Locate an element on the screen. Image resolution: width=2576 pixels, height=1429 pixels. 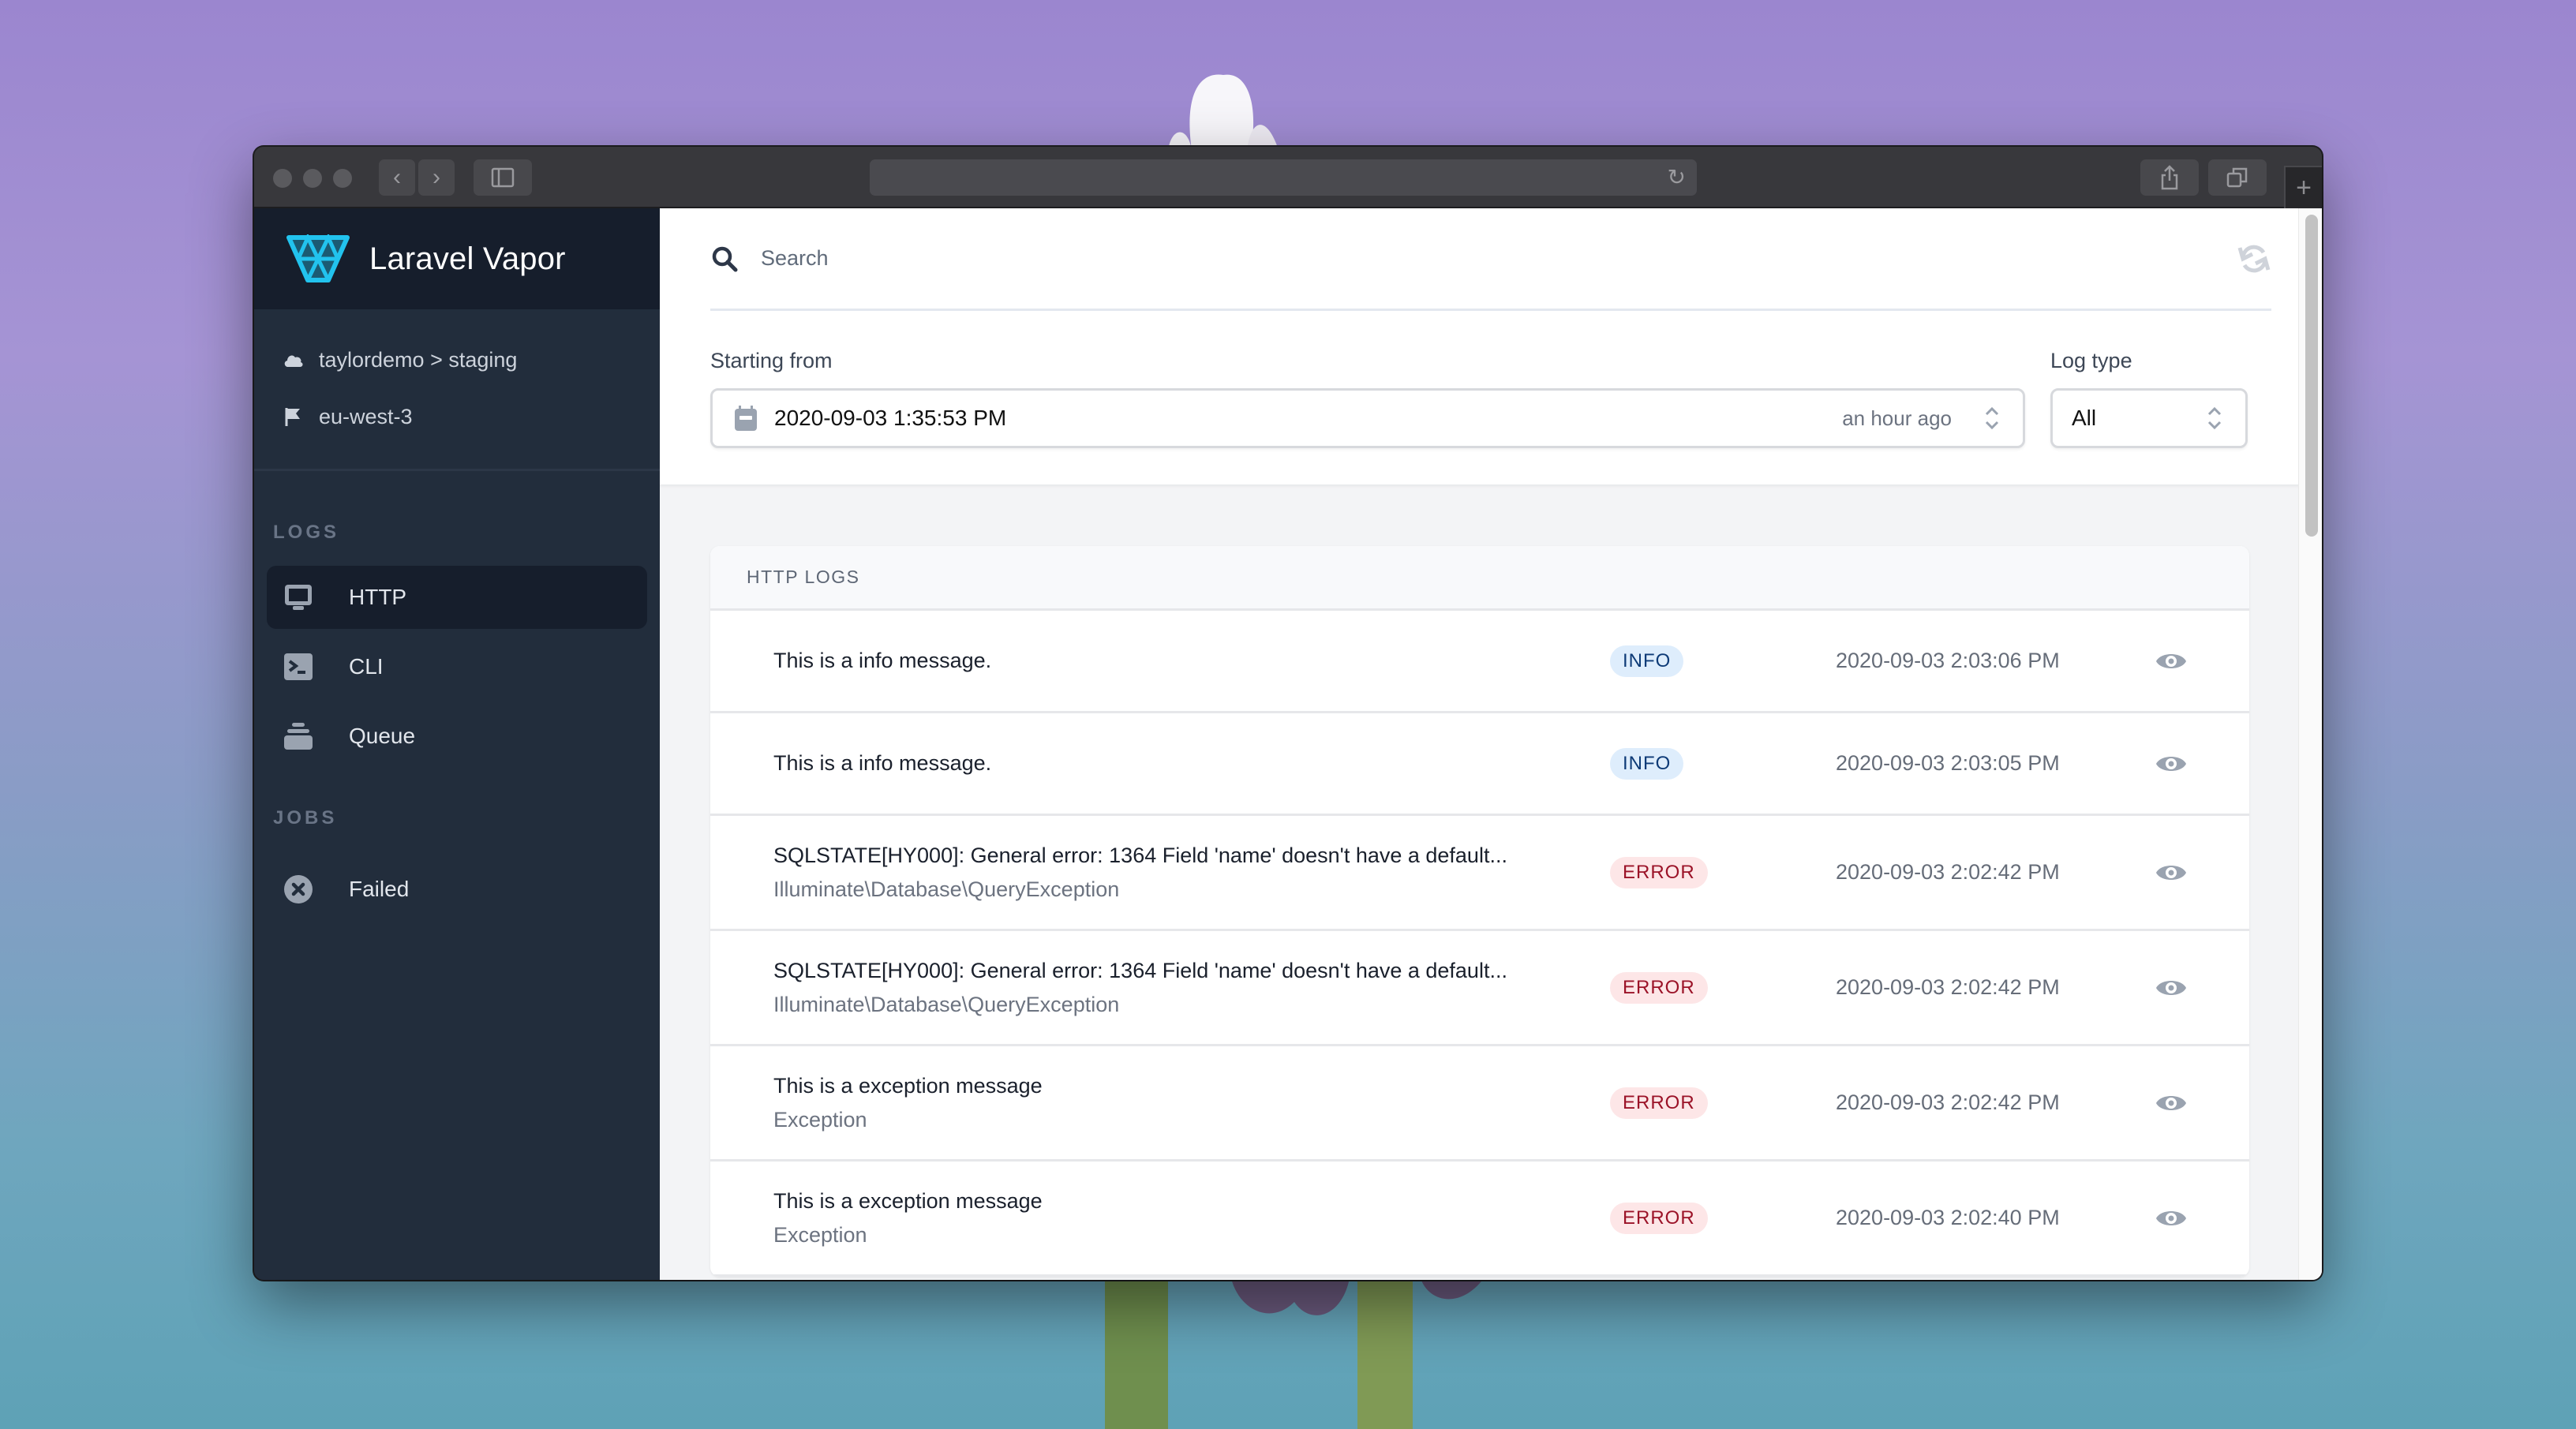
log-type-select: All is located at coordinates (2149, 418).